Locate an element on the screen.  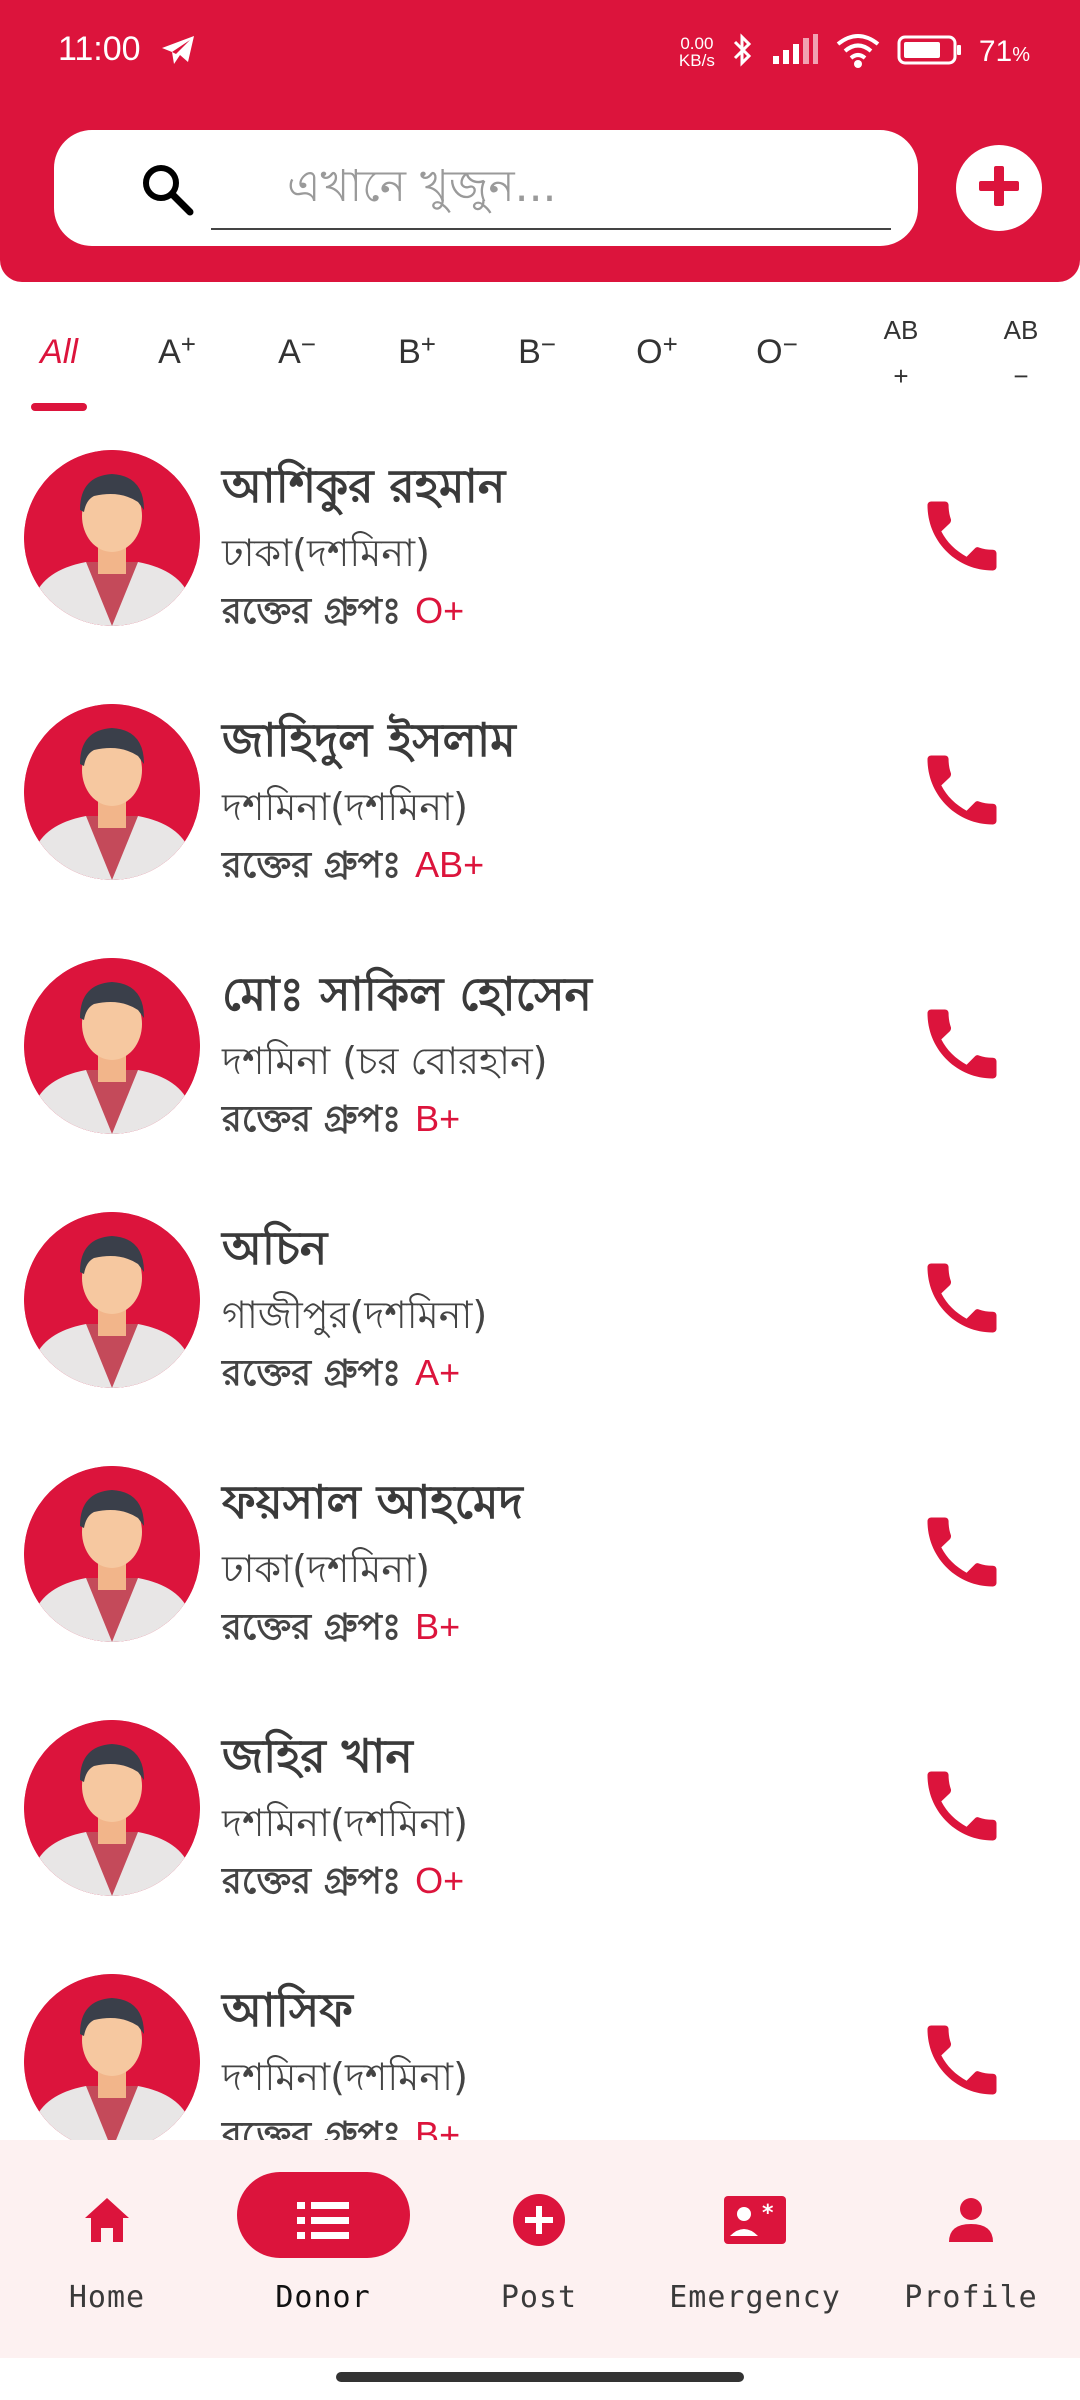
blood-group-value: O+ is located at coordinates (440, 610).